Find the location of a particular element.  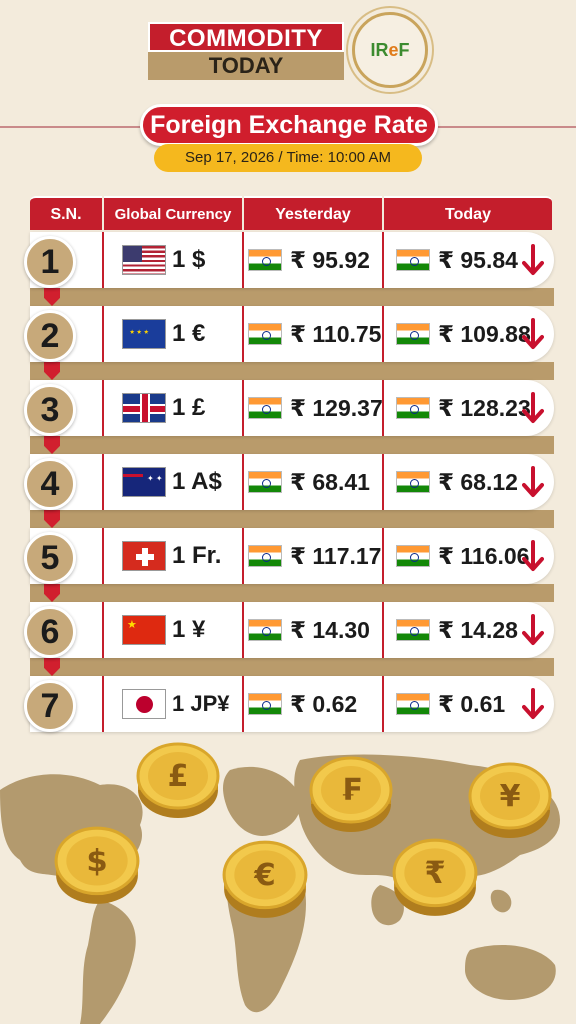

dollar-coin-icon: $ is located at coordinates (97, 865).